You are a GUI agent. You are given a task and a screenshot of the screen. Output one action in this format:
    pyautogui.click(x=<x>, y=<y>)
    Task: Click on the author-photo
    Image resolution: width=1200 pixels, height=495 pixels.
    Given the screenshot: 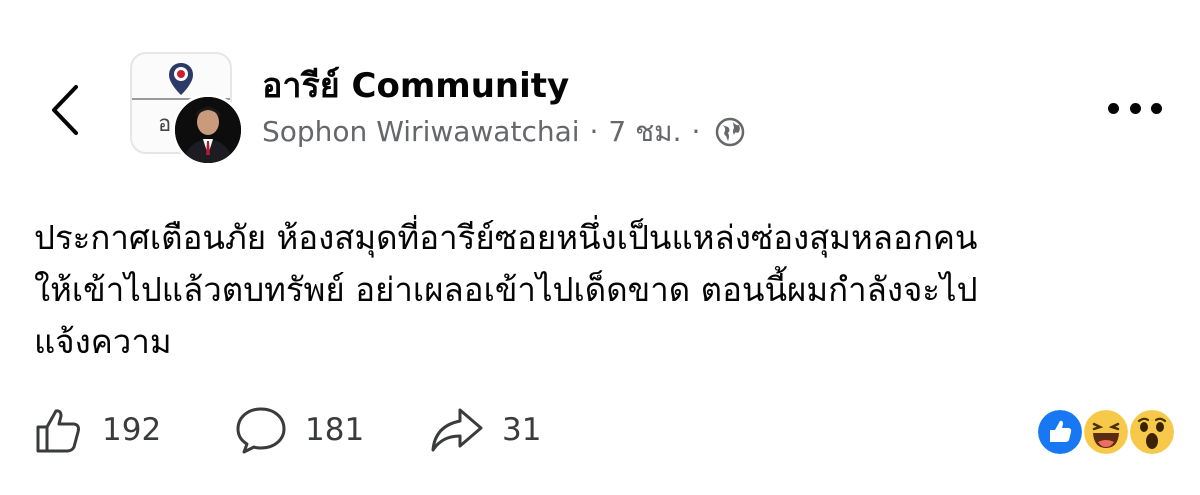 What is the action you would take?
    pyautogui.click(x=208, y=130)
    